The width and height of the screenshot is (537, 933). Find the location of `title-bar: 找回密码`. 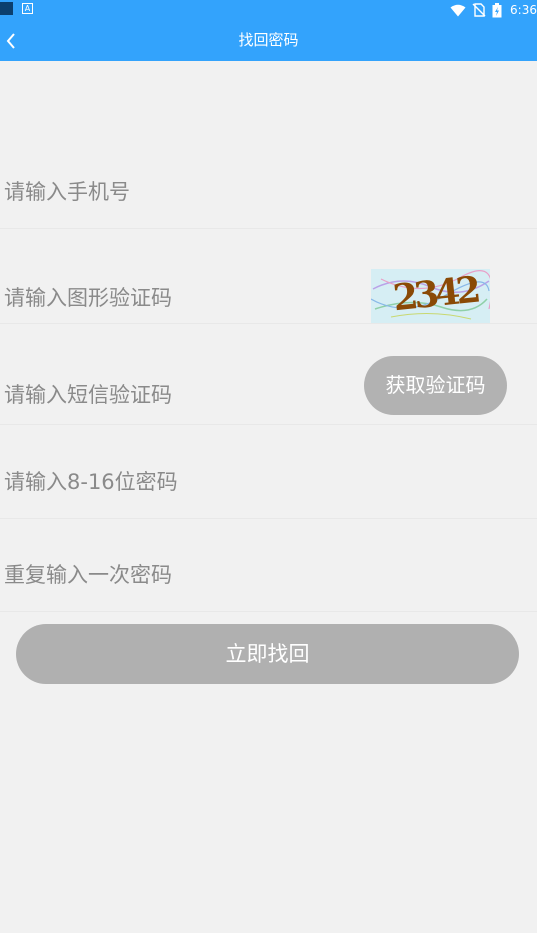

title-bar: 找回密码 is located at coordinates (268, 40).